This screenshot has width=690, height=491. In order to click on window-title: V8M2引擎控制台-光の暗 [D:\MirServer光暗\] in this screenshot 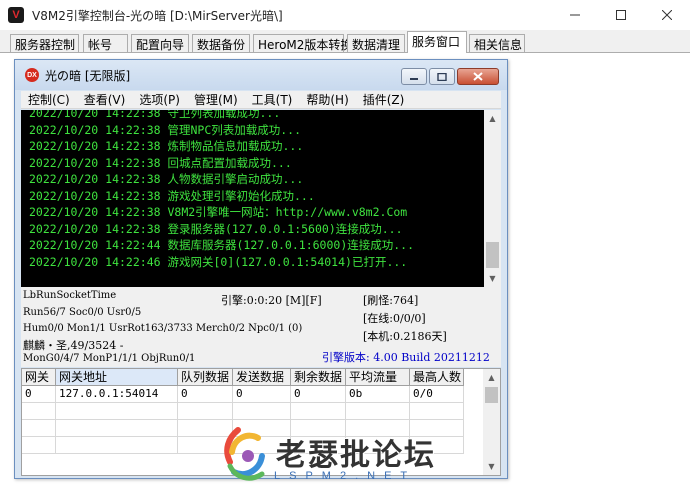, I will do `click(157, 15)`.